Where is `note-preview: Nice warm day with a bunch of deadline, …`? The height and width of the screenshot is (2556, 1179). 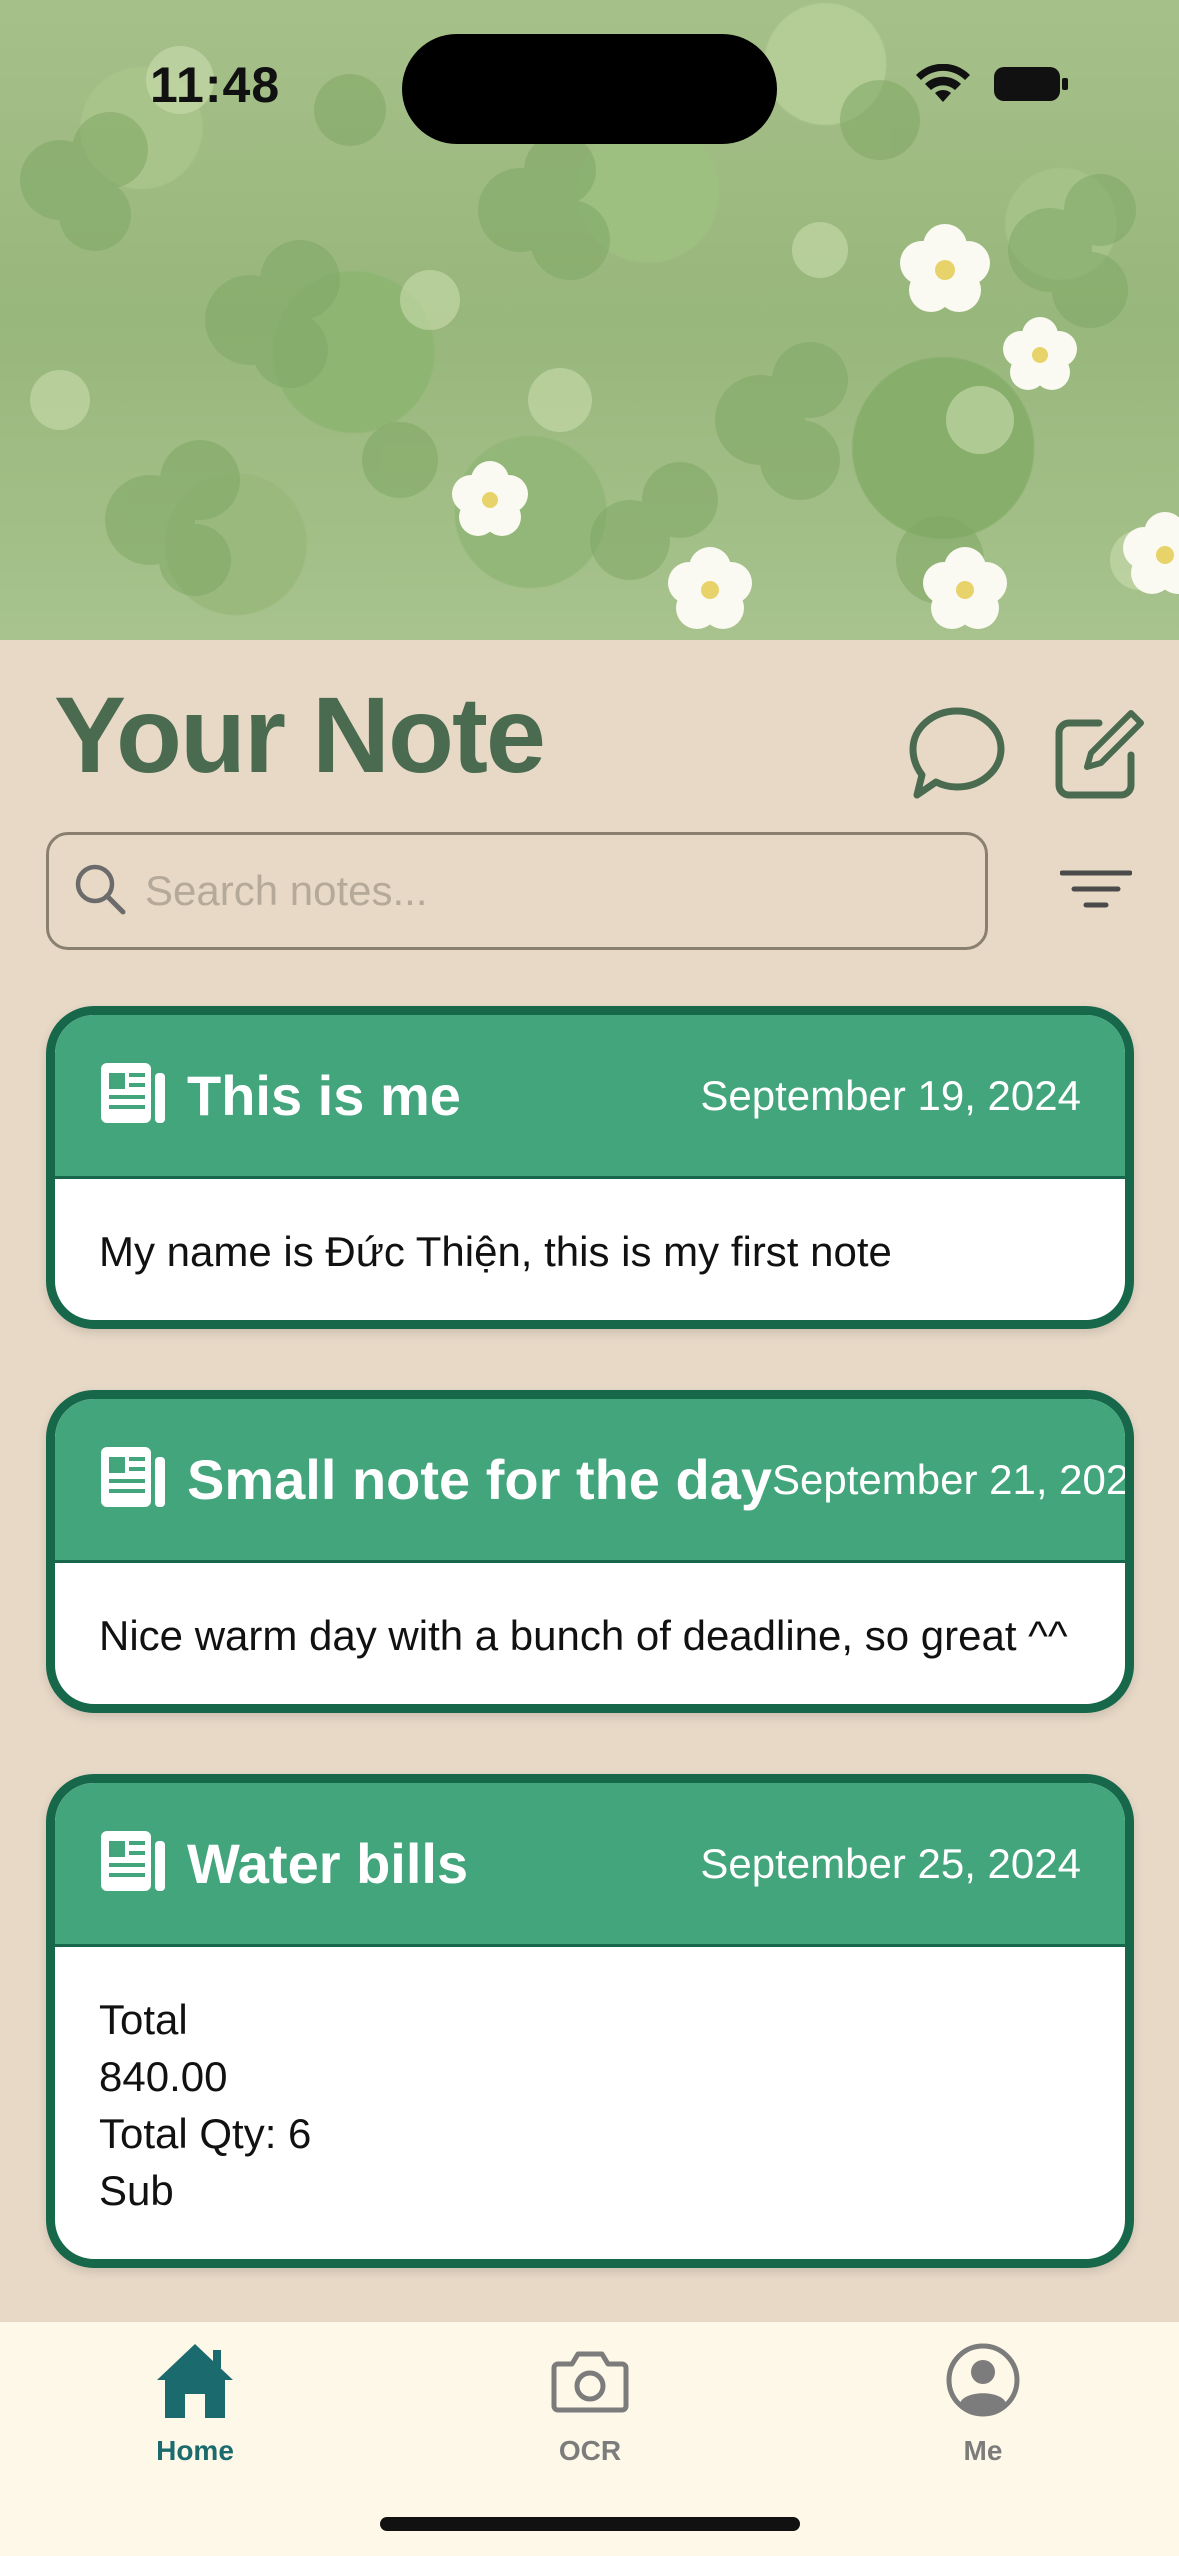 note-preview: Nice warm day with a bunch of deadline, … is located at coordinates (590, 1633).